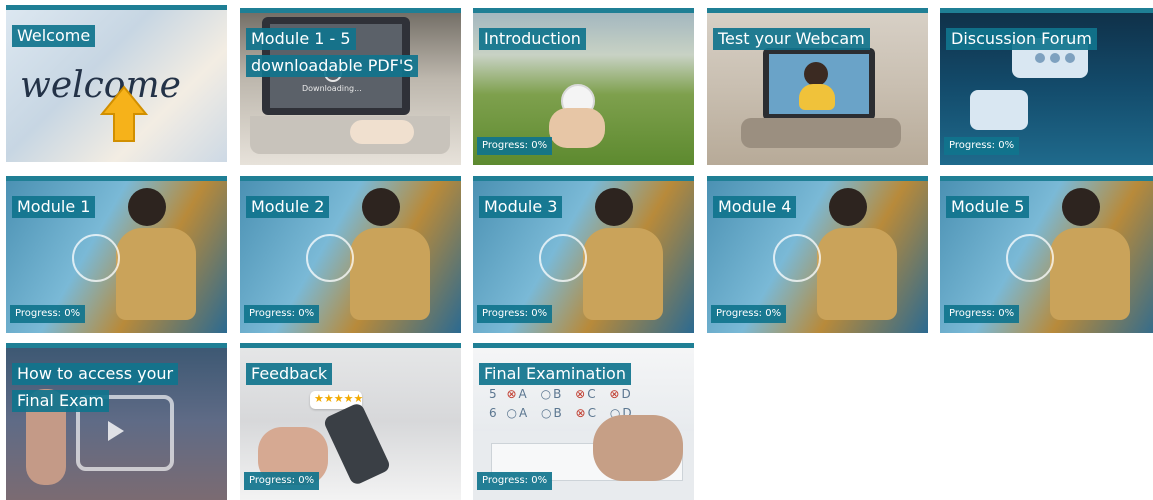 This screenshot has height=500, width=1153. What do you see at coordinates (560, 394) in the screenshot?
I see `exam-row-5: 5 ⊗ A ○ B ⊗ C ⊗ D` at bounding box center [560, 394].